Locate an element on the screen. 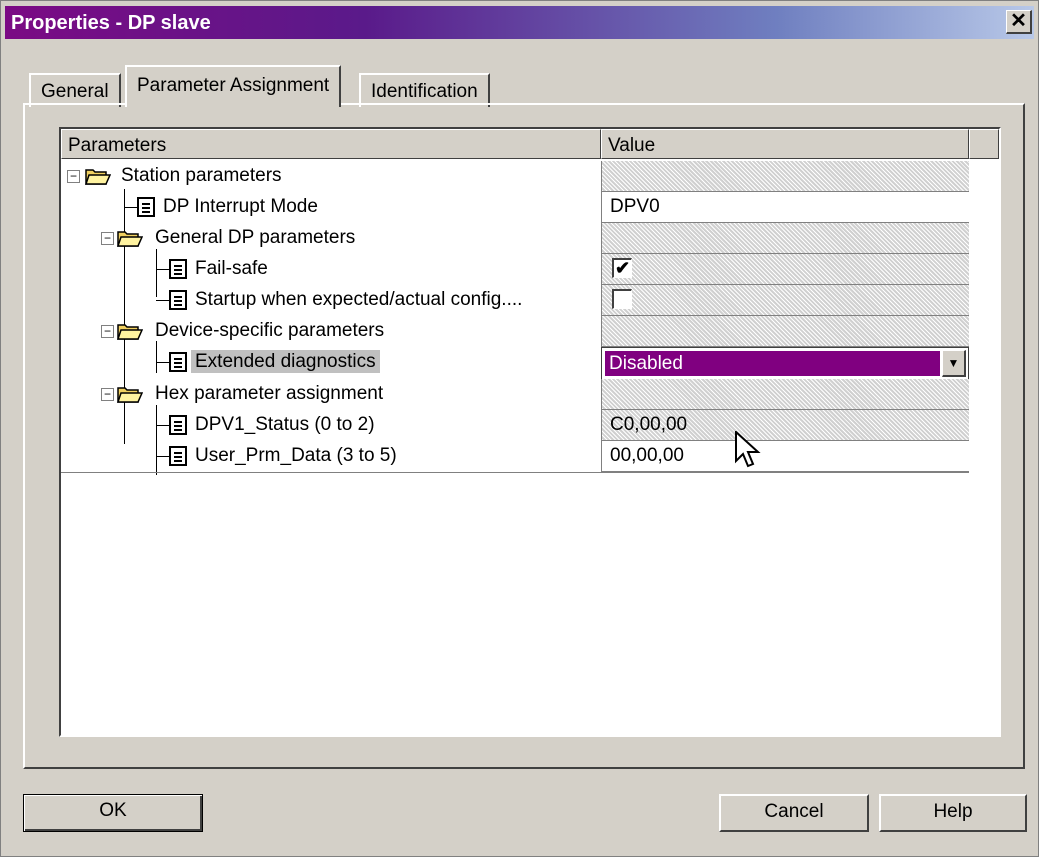 The width and height of the screenshot is (1039, 857). tab-identification-label: Identification is located at coordinates (424, 91).